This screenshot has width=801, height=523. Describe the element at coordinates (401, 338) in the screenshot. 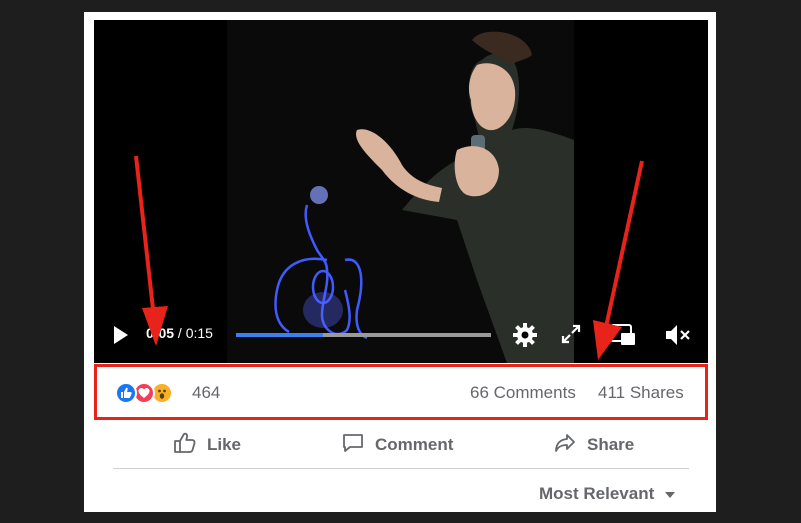

I see `video-controls: 0:05 / 0:15` at that location.